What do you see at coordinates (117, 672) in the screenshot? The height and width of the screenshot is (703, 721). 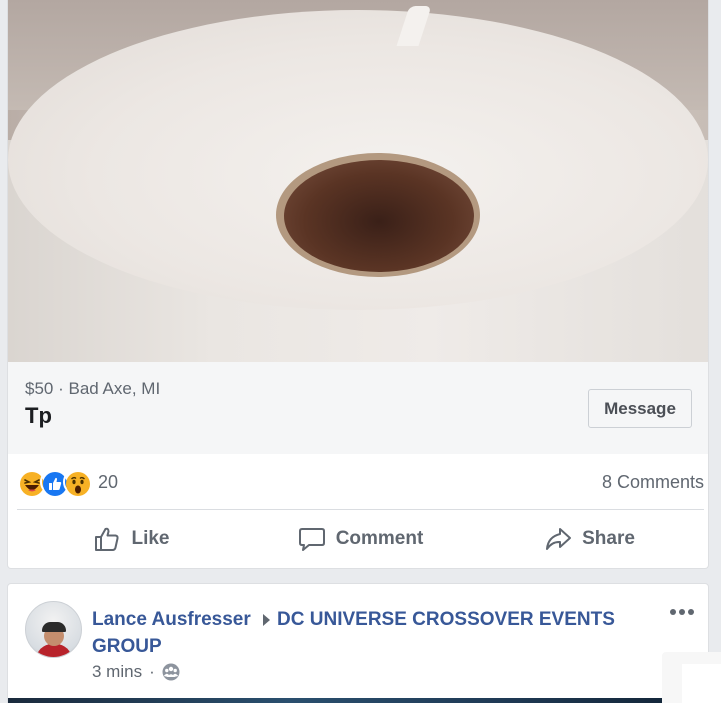 I see `post-timestamp: 3 mins` at bounding box center [117, 672].